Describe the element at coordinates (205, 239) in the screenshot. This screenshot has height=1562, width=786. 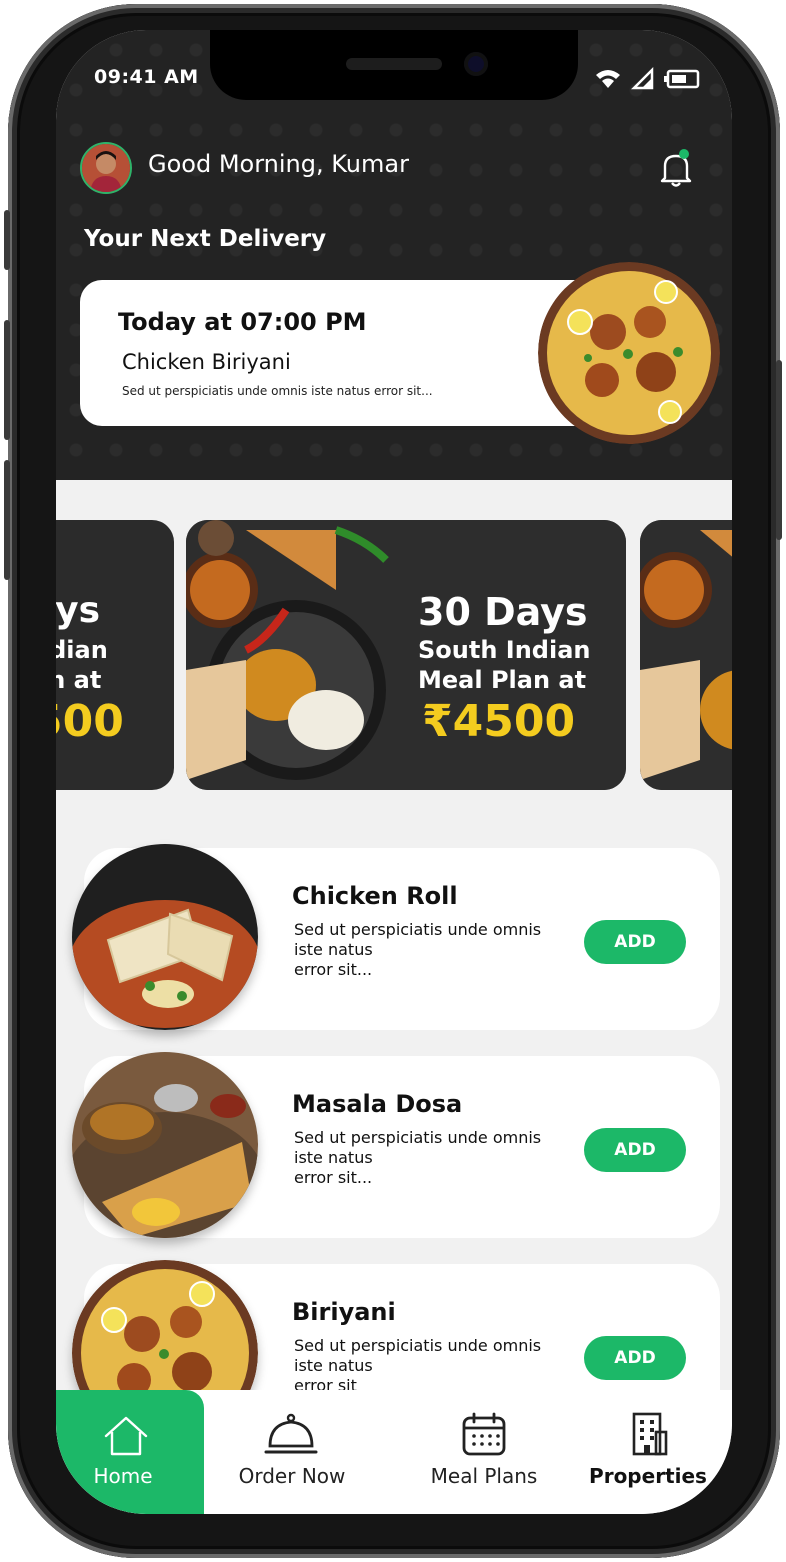
I see `section-title-next-delivery: Your Next Delivery` at that location.